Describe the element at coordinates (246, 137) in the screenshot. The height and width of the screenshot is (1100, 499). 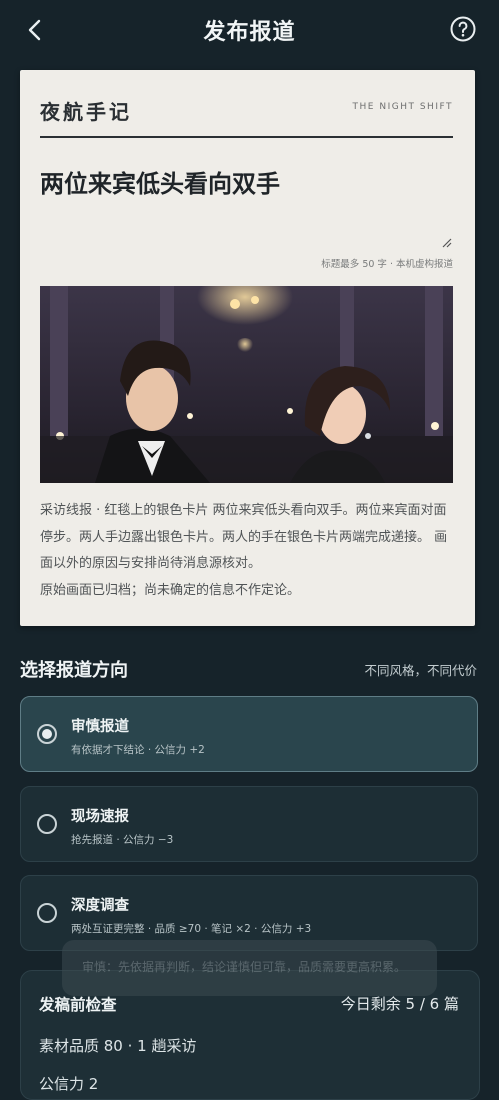
I see `masthead-divider` at that location.